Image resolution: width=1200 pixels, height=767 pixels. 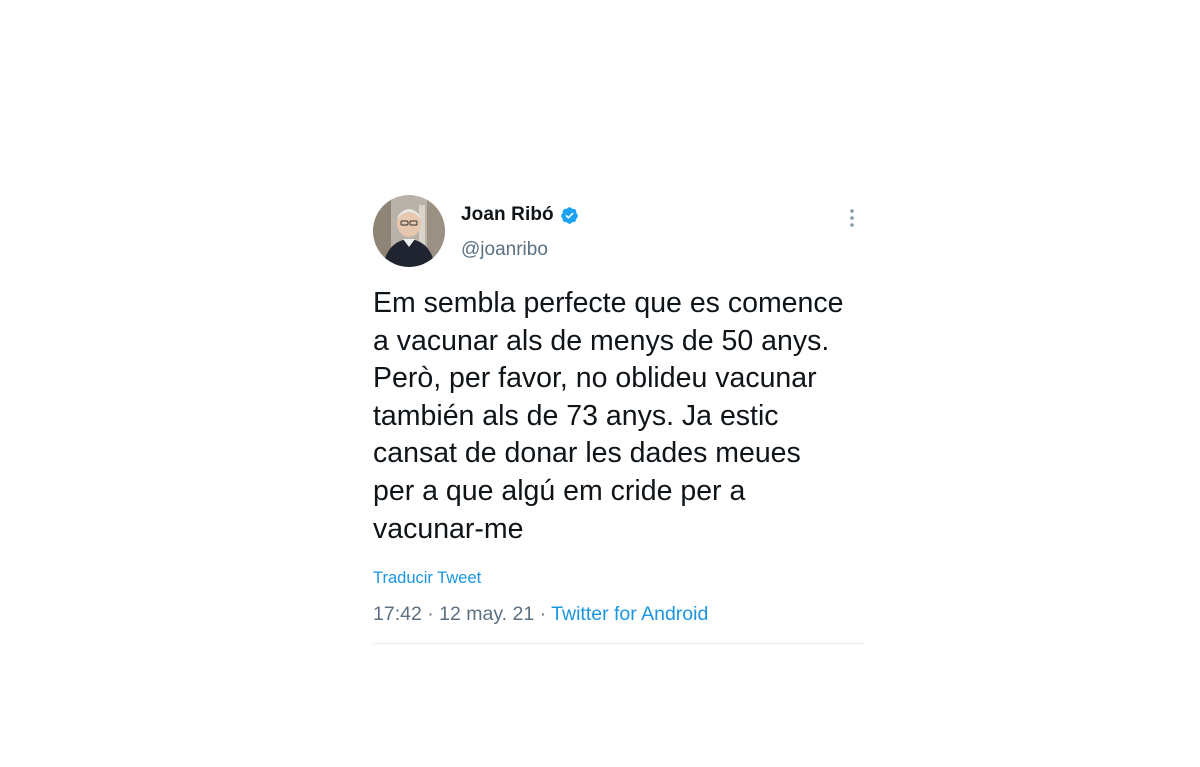 What do you see at coordinates (486, 614) in the screenshot?
I see `tweet-date: 12 may. 21` at bounding box center [486, 614].